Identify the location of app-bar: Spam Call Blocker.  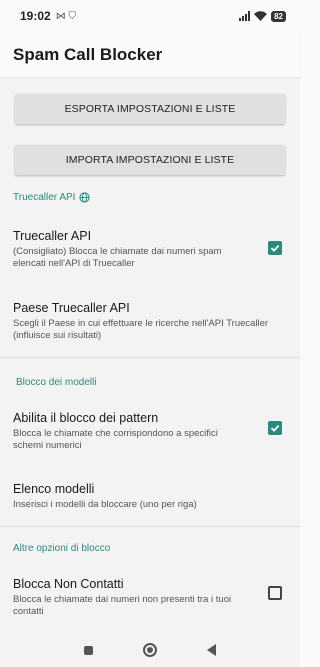
(150, 55).